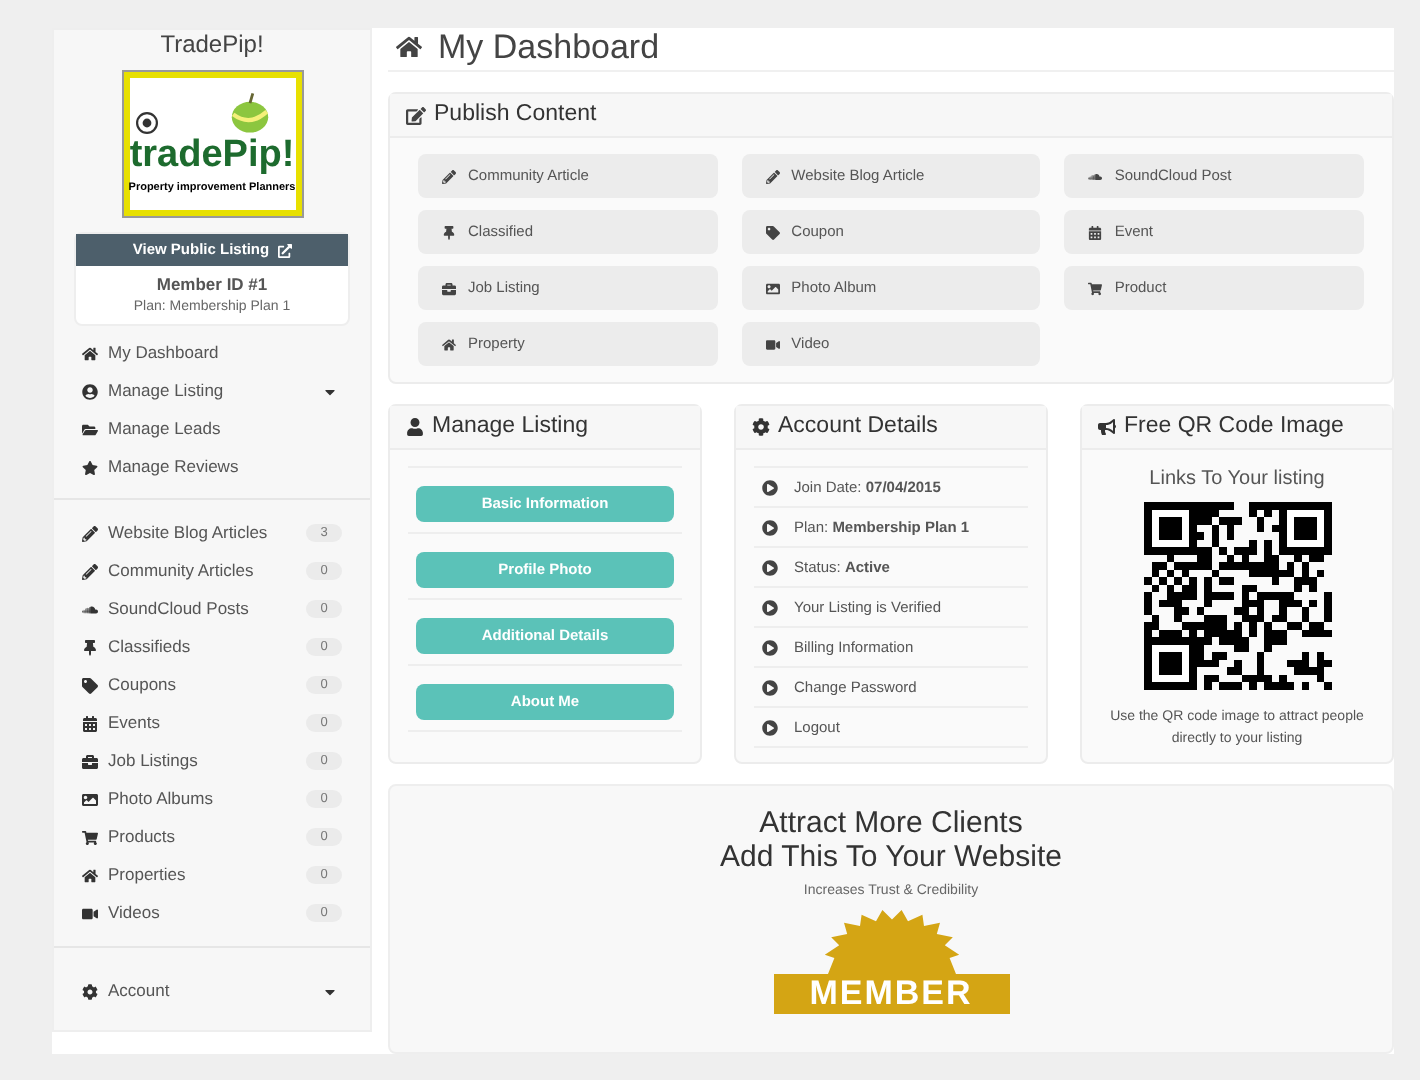 This screenshot has height=1080, width=1420. I want to click on panel-title: Account Details, so click(858, 426).